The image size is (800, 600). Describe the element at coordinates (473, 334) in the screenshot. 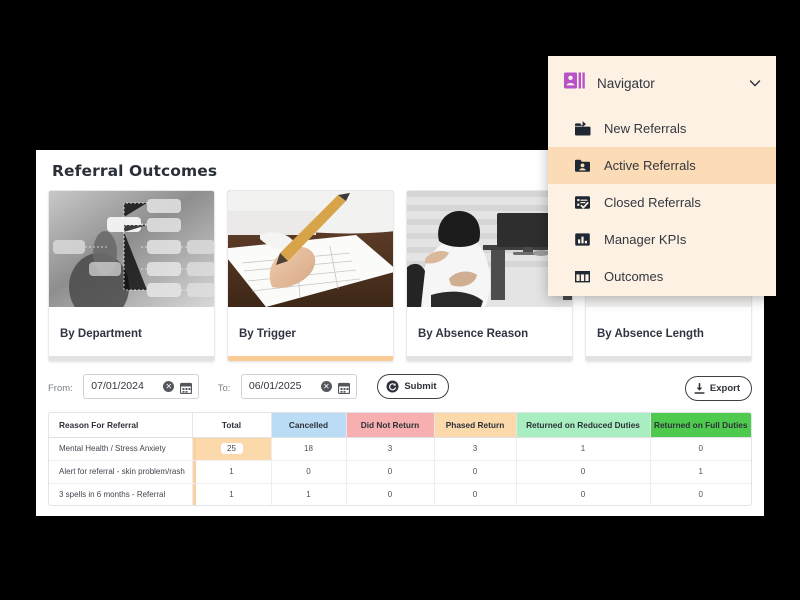

I see `card-label: By Absence Reason` at that location.